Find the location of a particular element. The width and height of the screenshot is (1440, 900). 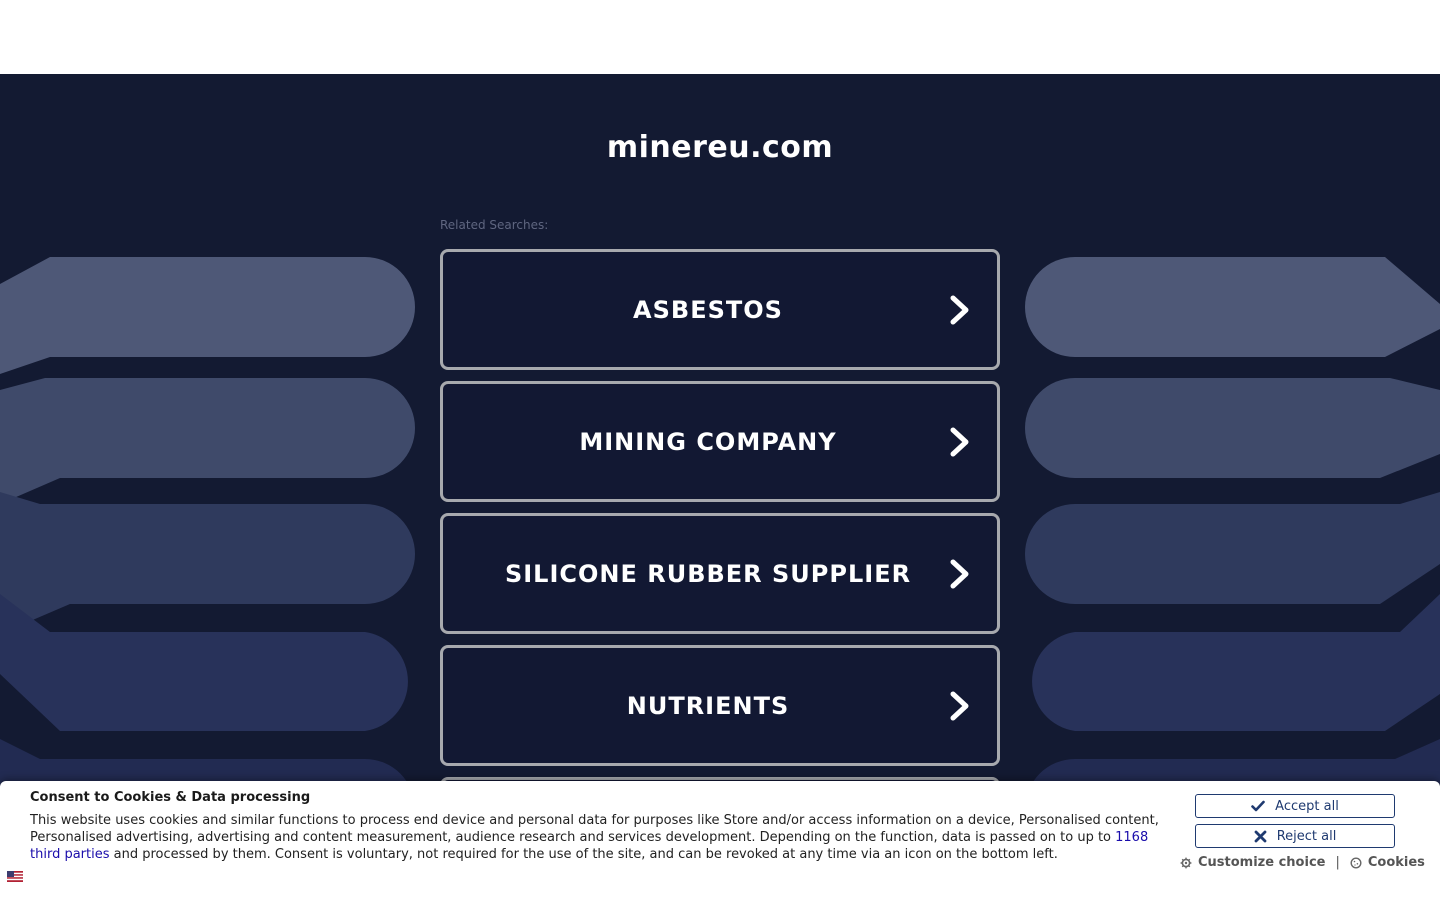

related-search-label: MINING COMPANY is located at coordinates (708, 441).